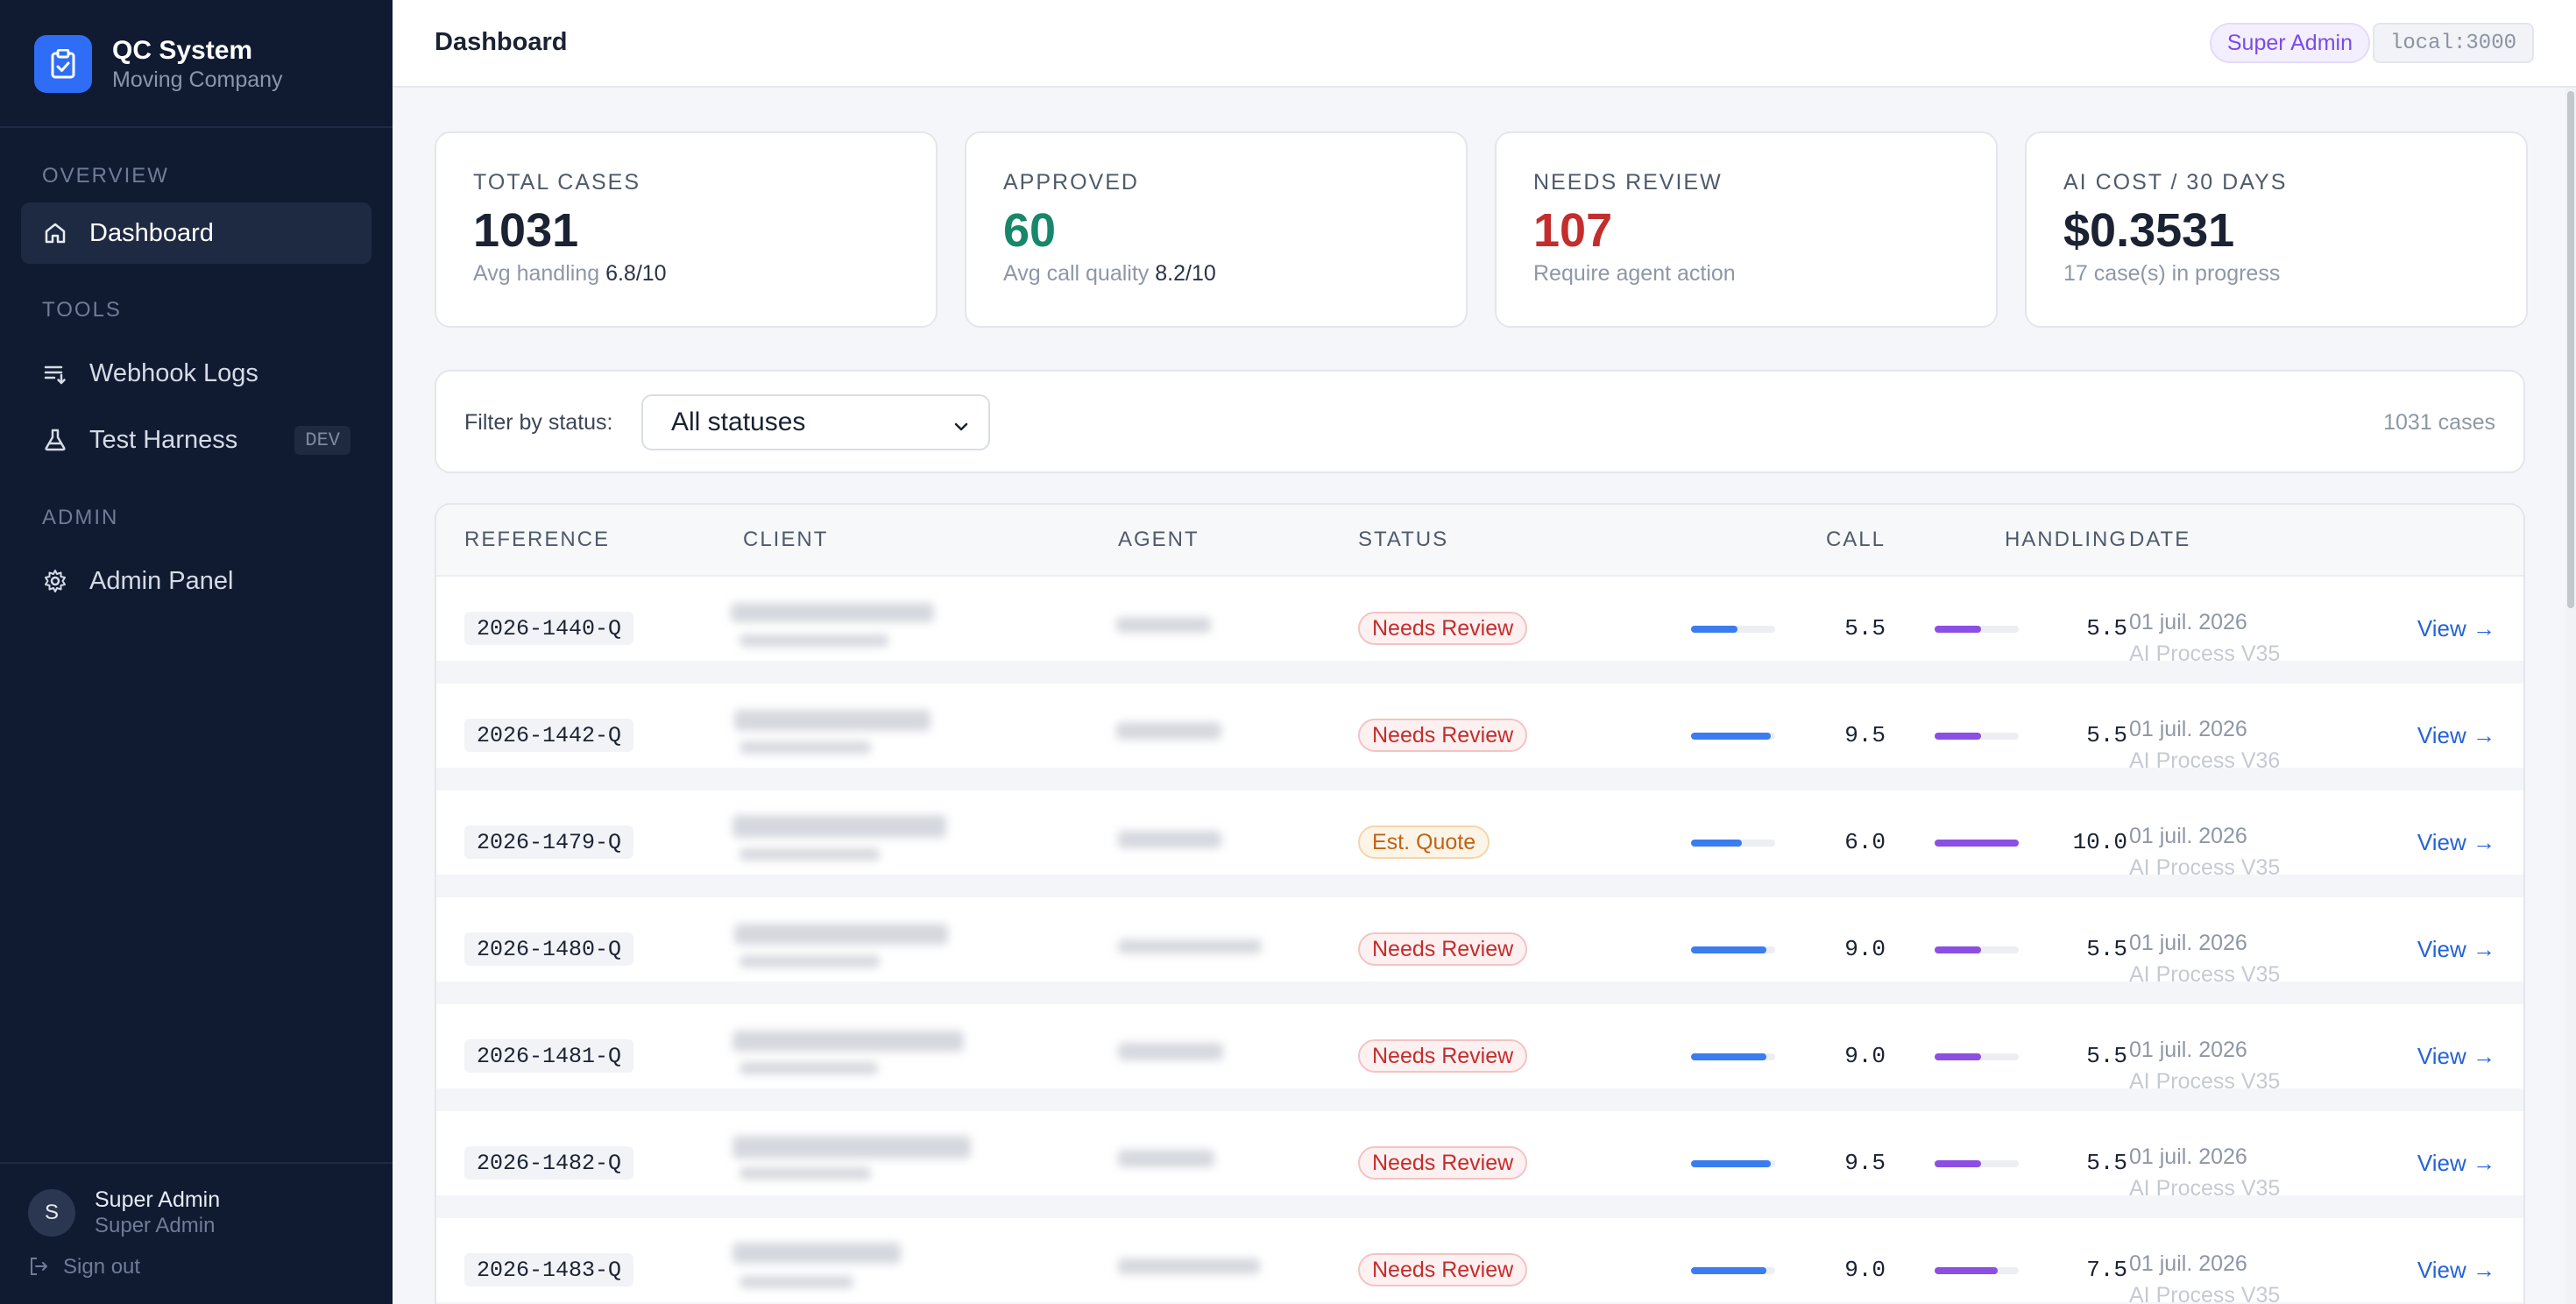 The image size is (2576, 1304). I want to click on stat-subtext: Require agent action, so click(1634, 274).